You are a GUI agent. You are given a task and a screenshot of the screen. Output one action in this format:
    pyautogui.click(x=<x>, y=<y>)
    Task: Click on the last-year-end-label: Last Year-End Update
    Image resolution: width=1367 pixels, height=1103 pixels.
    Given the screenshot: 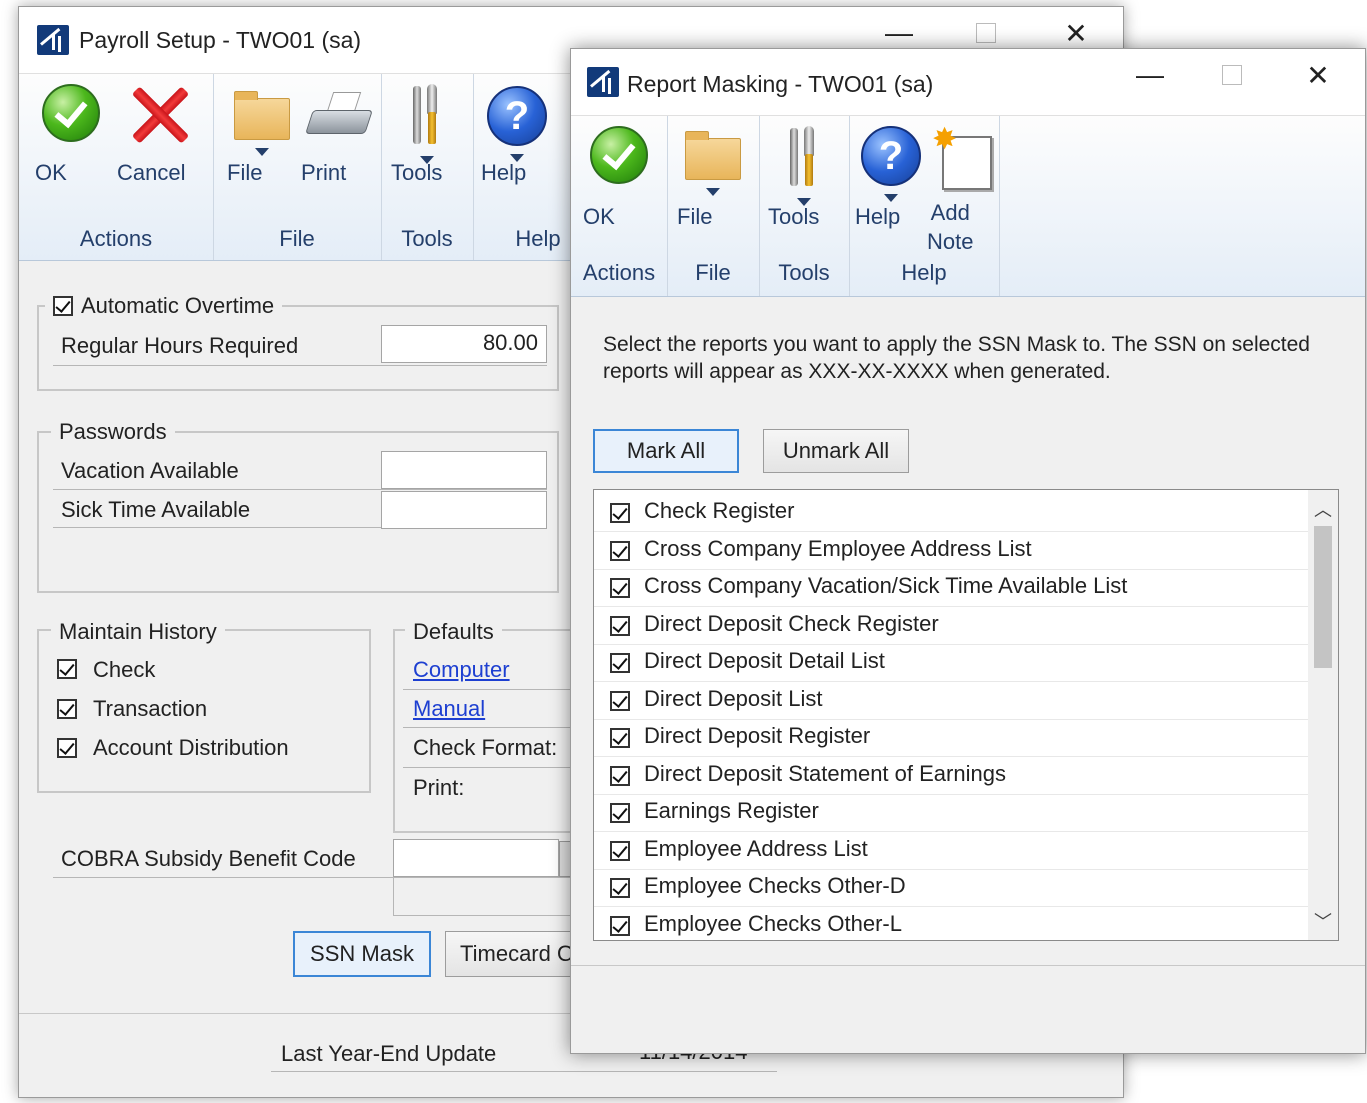 What is the action you would take?
    pyautogui.click(x=389, y=1053)
    